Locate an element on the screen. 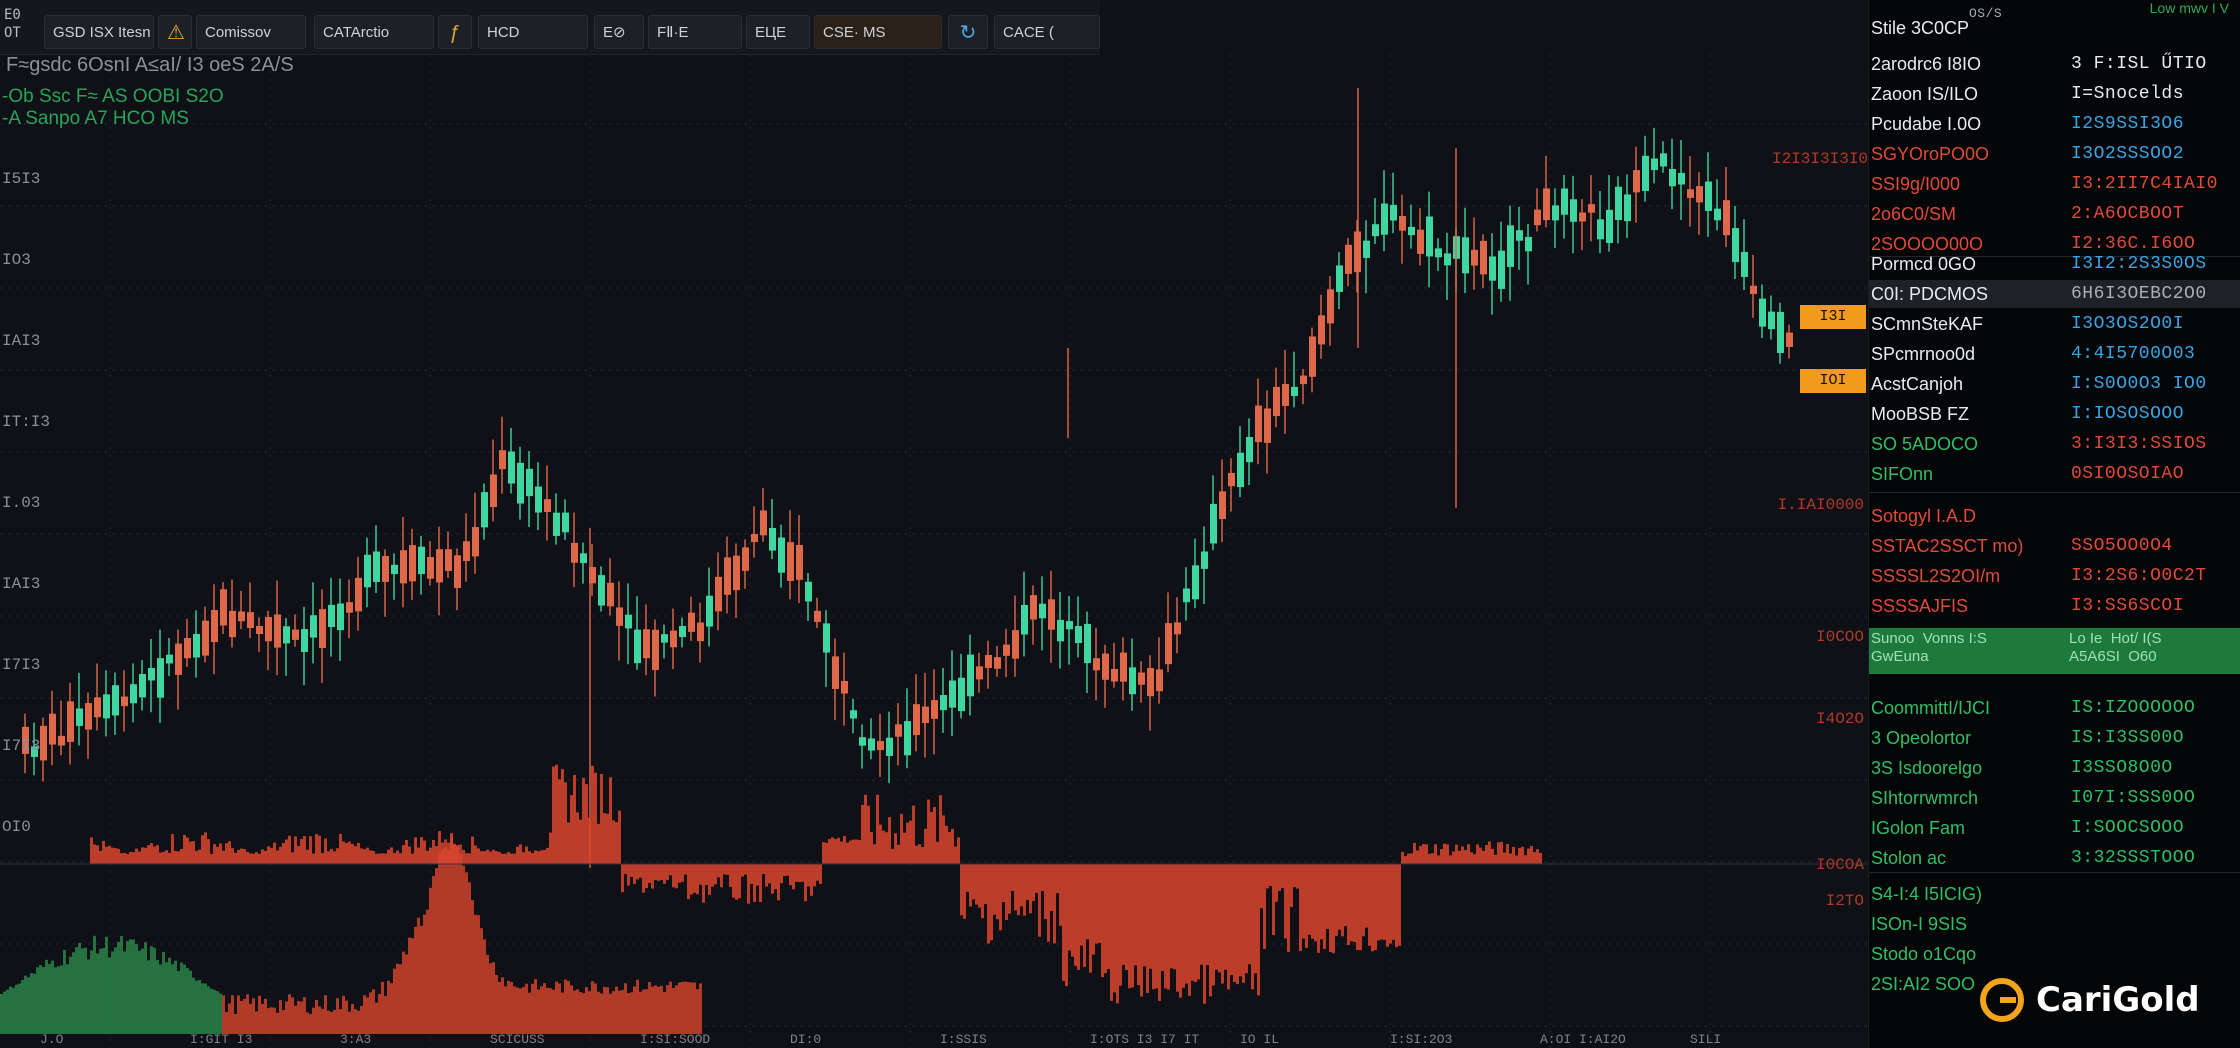 This screenshot has height=1048, width=2240. more-button: CACE ( is located at coordinates (1047, 32).